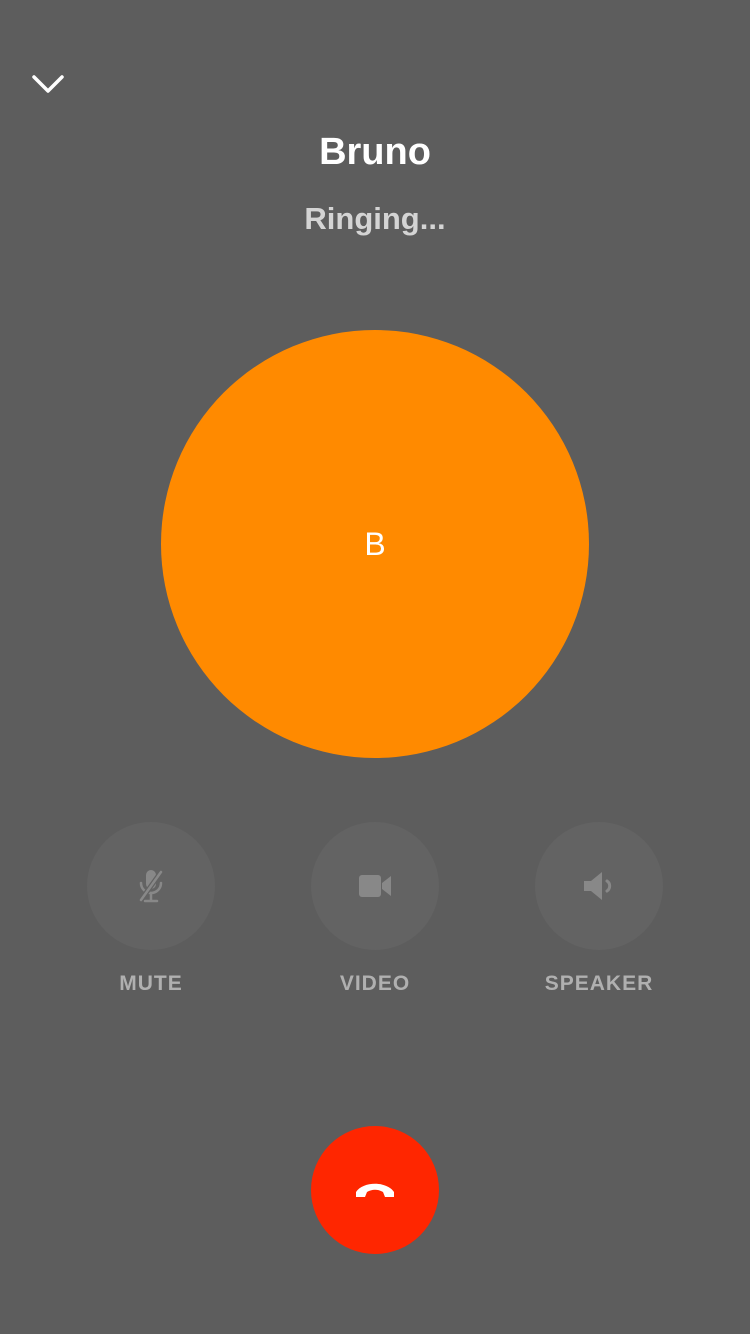  I want to click on avatar-initial: B, so click(375, 544).